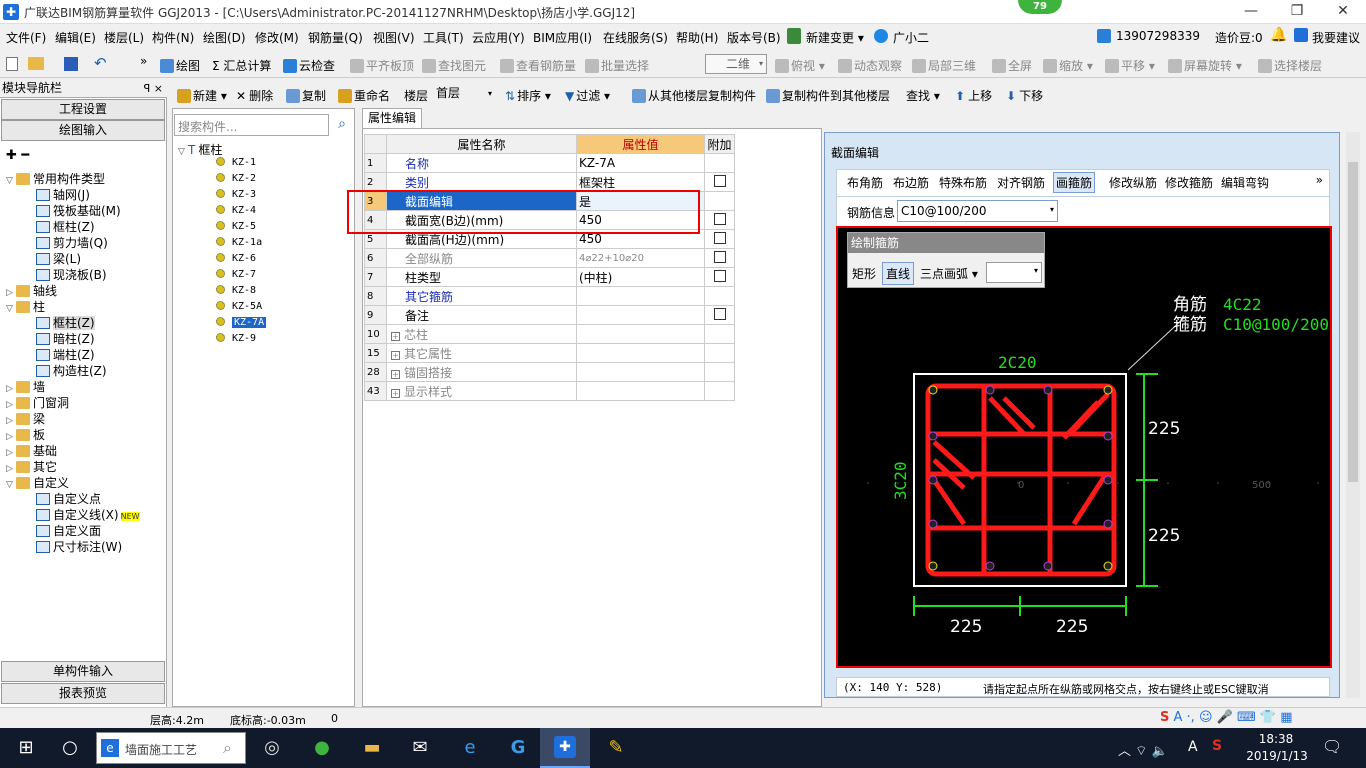 The height and width of the screenshot is (768, 1366). I want to click on undo-icon: ↶, so click(100, 63).